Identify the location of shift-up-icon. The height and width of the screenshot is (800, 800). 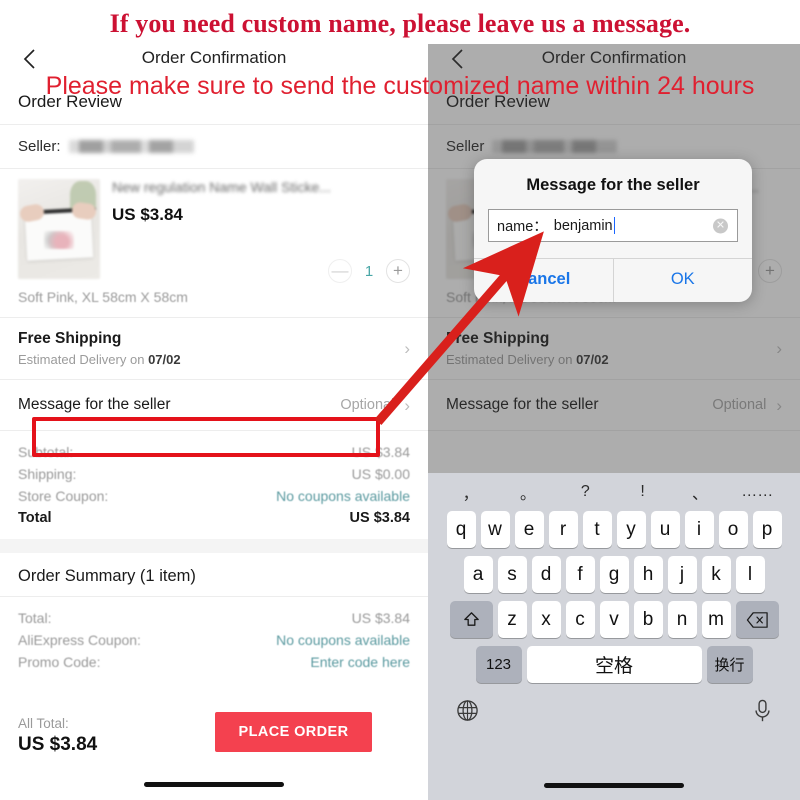
(471, 619).